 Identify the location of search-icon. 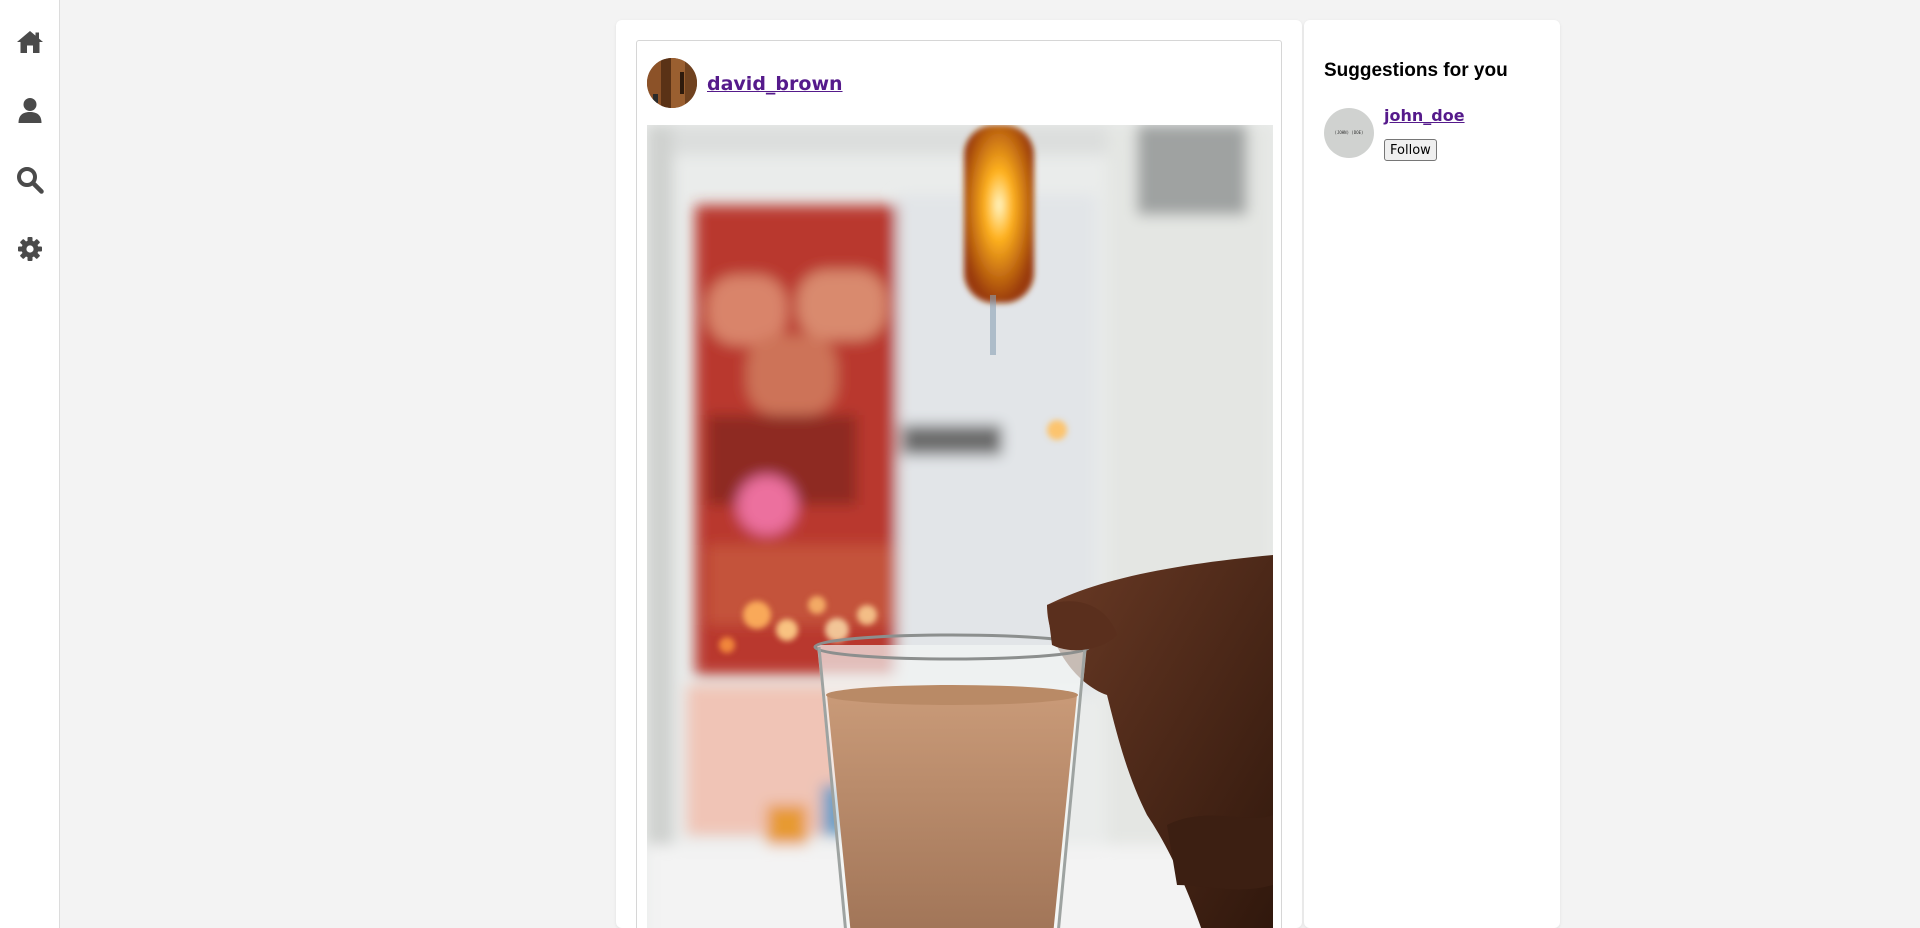
(30, 180).